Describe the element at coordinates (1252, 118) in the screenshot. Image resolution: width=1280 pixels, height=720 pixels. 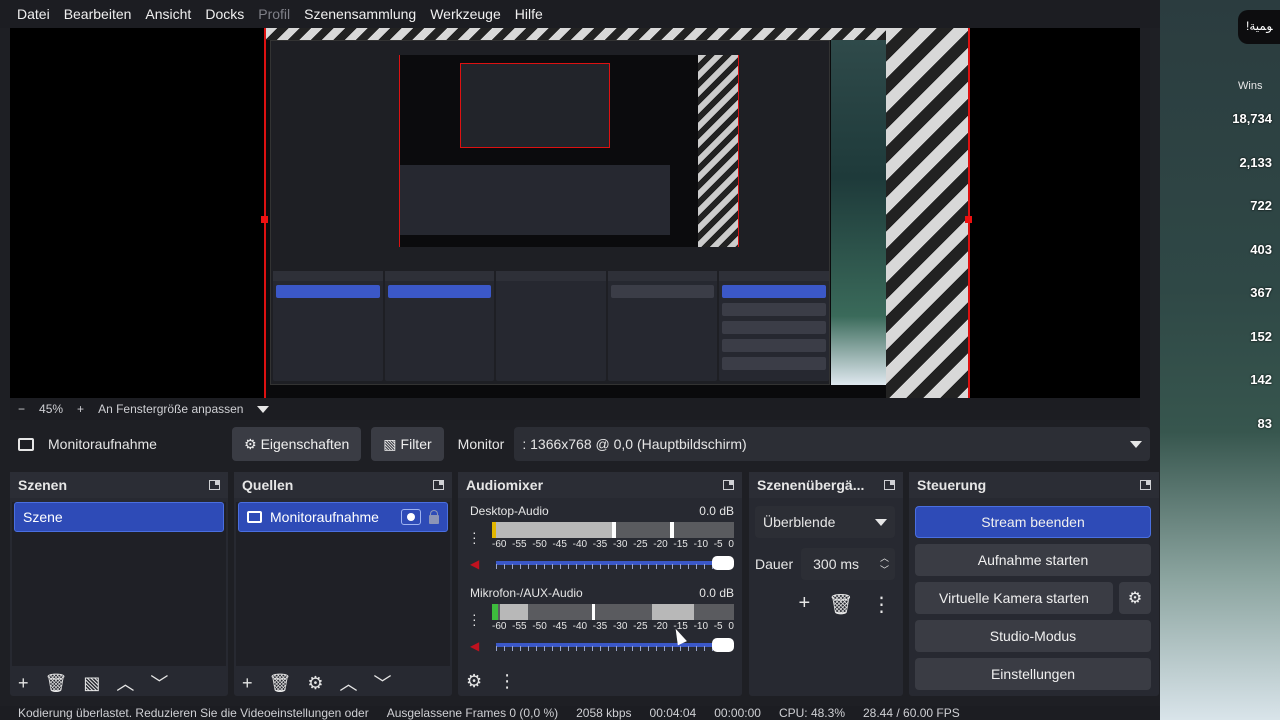
I see `wins-value: 18,734` at that location.